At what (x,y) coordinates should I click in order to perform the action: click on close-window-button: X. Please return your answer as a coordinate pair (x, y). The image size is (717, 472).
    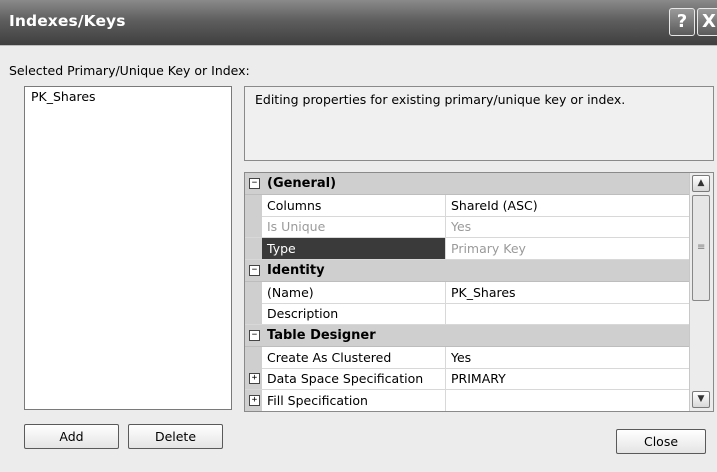
    Looking at the image, I should click on (707, 22).